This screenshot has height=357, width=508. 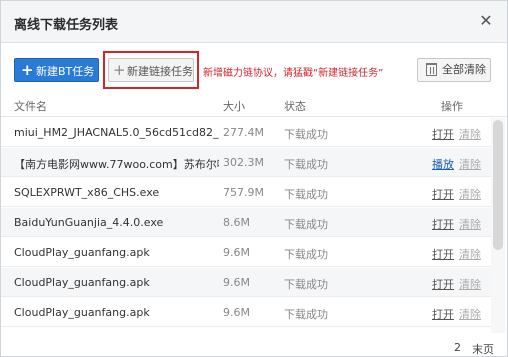 I want to click on scrollbar-thumb, so click(x=498, y=185).